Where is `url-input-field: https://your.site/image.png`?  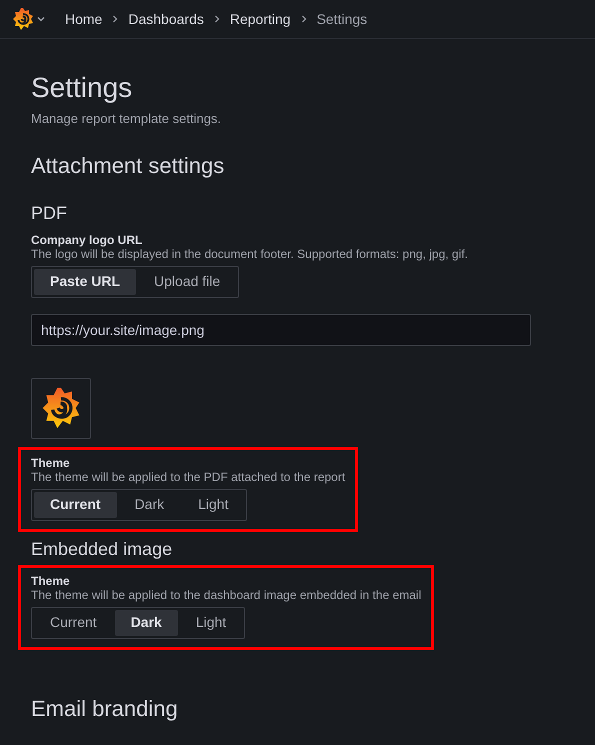 url-input-field: https://your.site/image.png is located at coordinates (281, 330).